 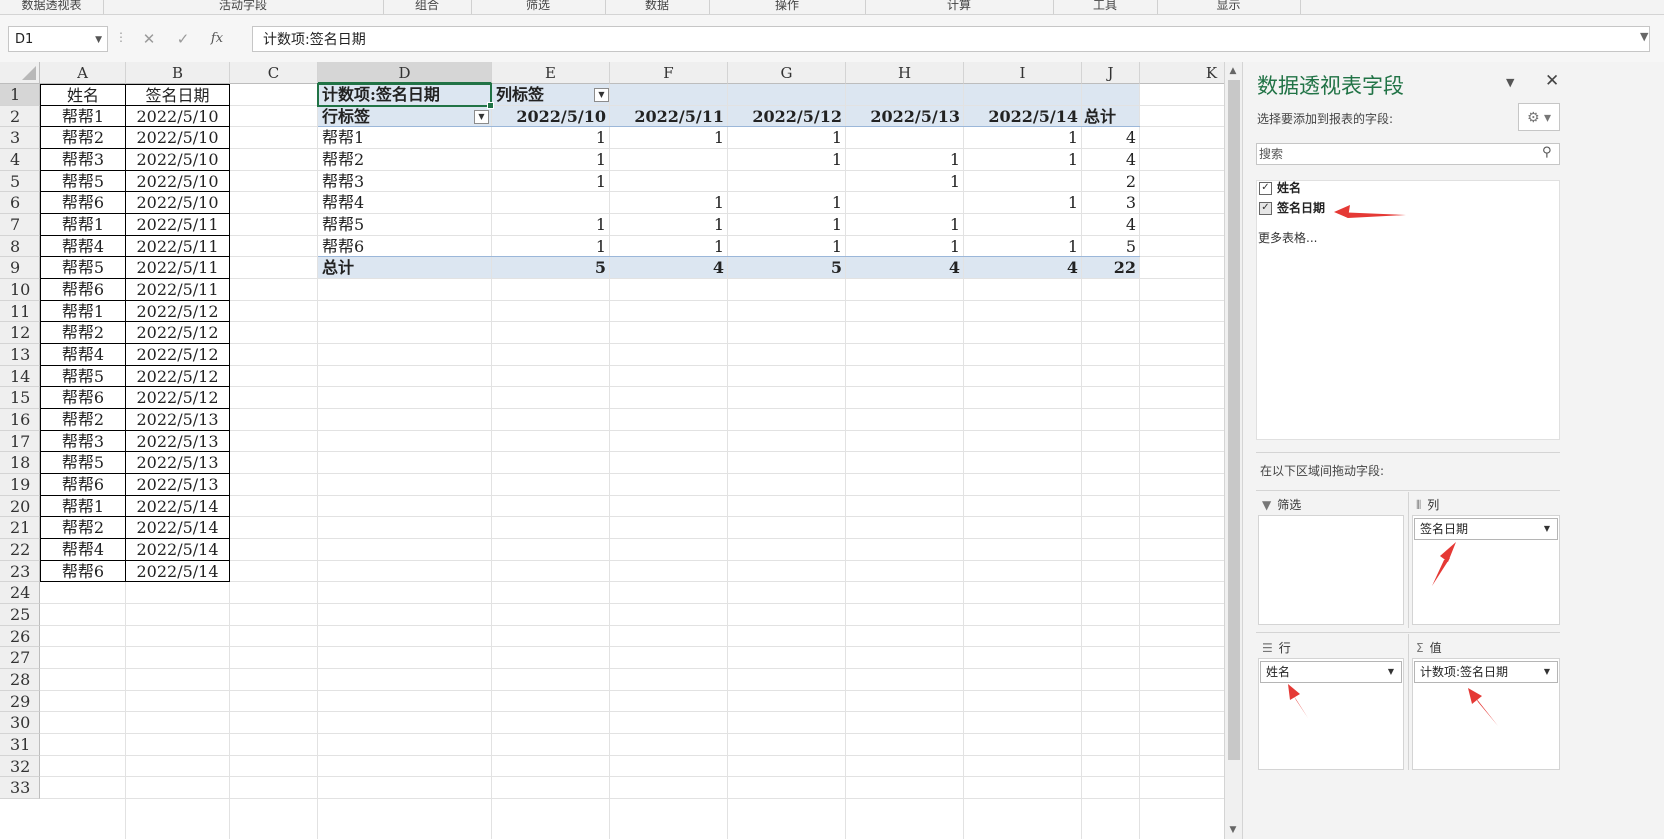 I want to click on pivot-date-header: 2022/5/11, so click(x=669, y=117).